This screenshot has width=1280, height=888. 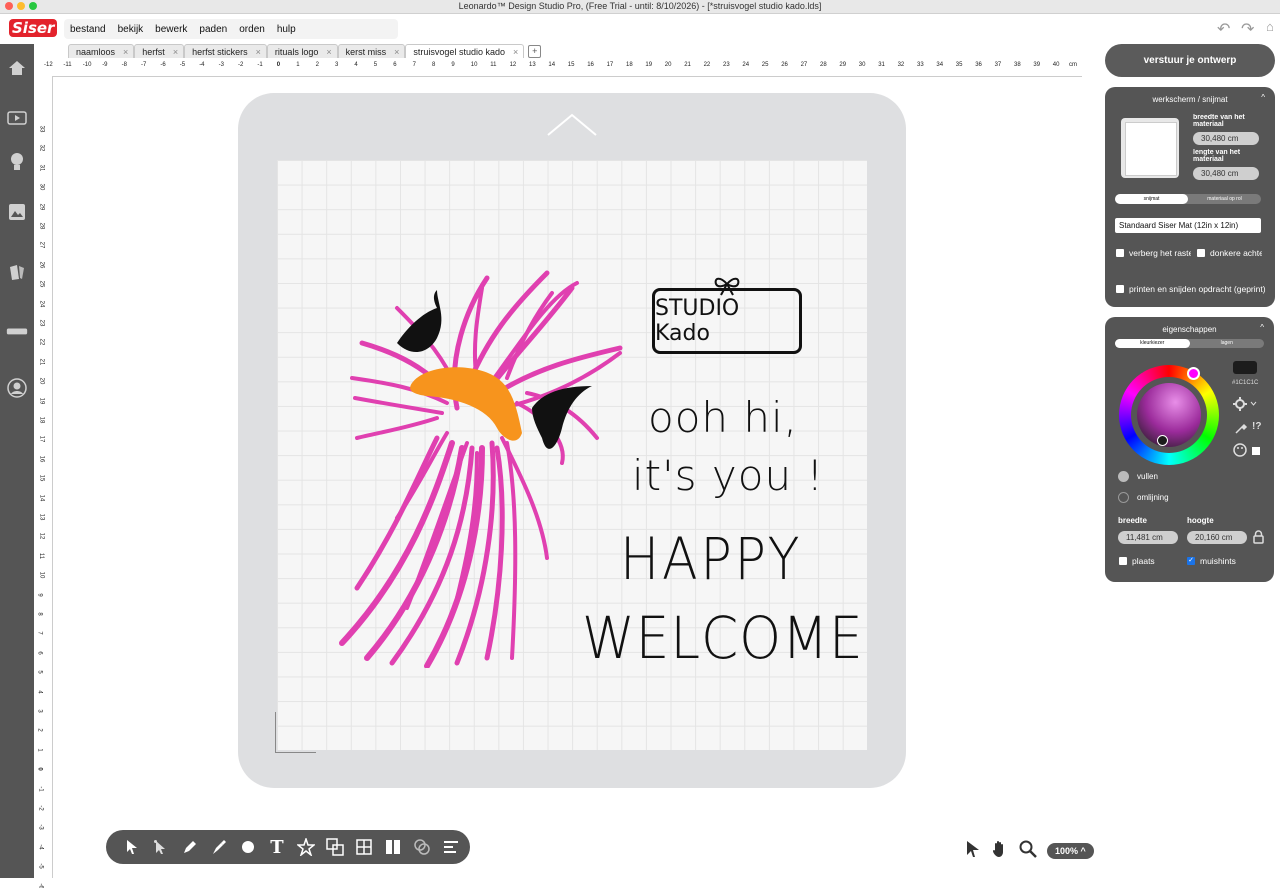 I want to click on hex-value: #1C1C1C, so click(x=1245, y=383).